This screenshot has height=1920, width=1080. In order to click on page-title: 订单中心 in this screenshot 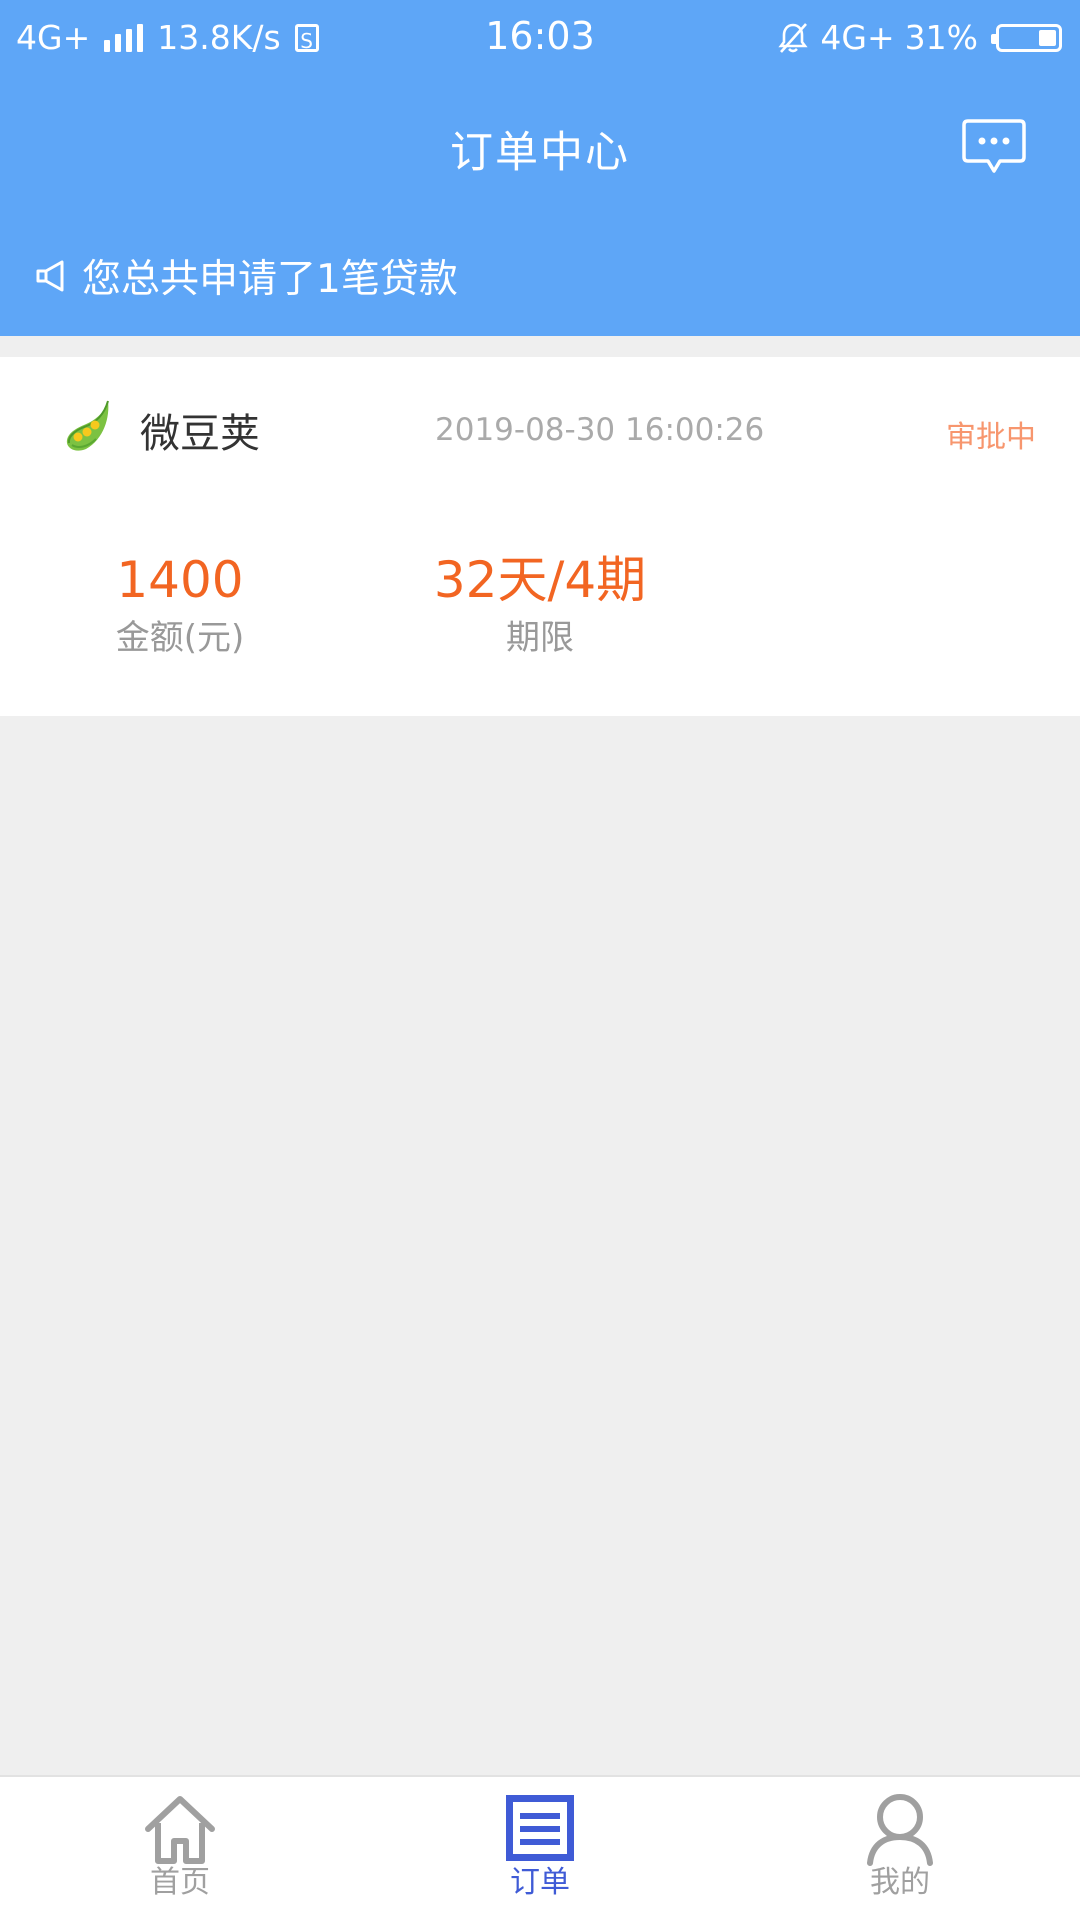, I will do `click(540, 153)`.